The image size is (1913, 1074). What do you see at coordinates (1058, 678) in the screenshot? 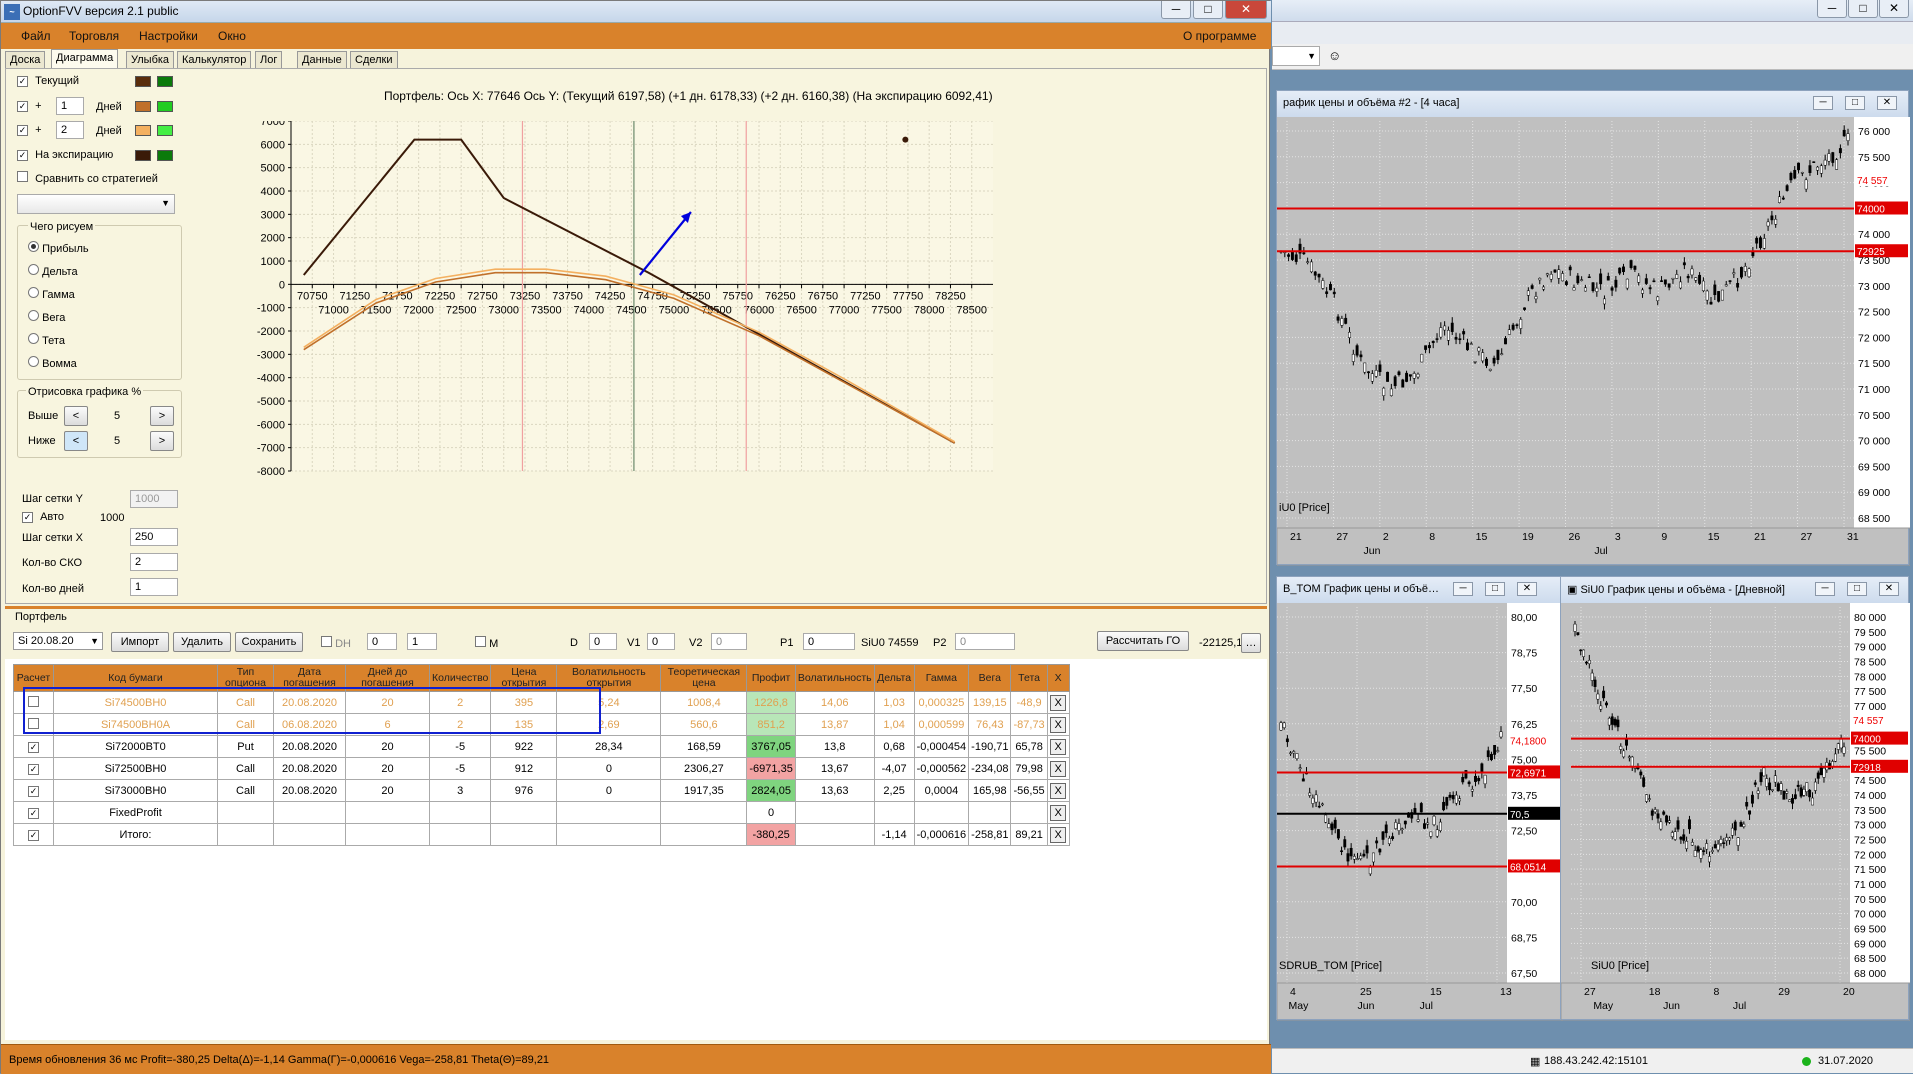
I see `column-header: X` at bounding box center [1058, 678].